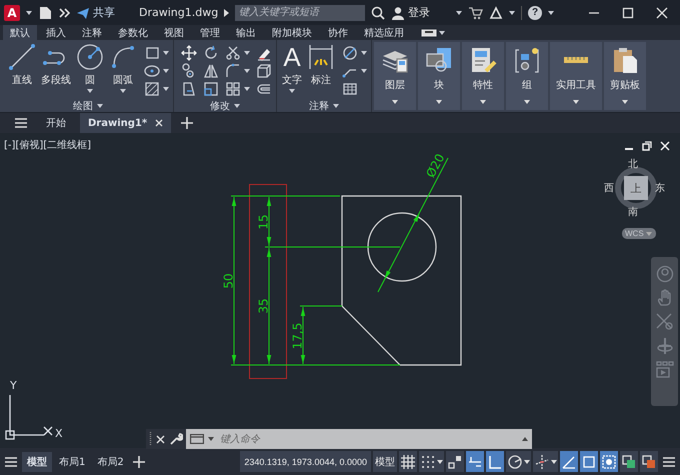 This screenshot has width=680, height=475. I want to click on cart-icon, so click(476, 13).